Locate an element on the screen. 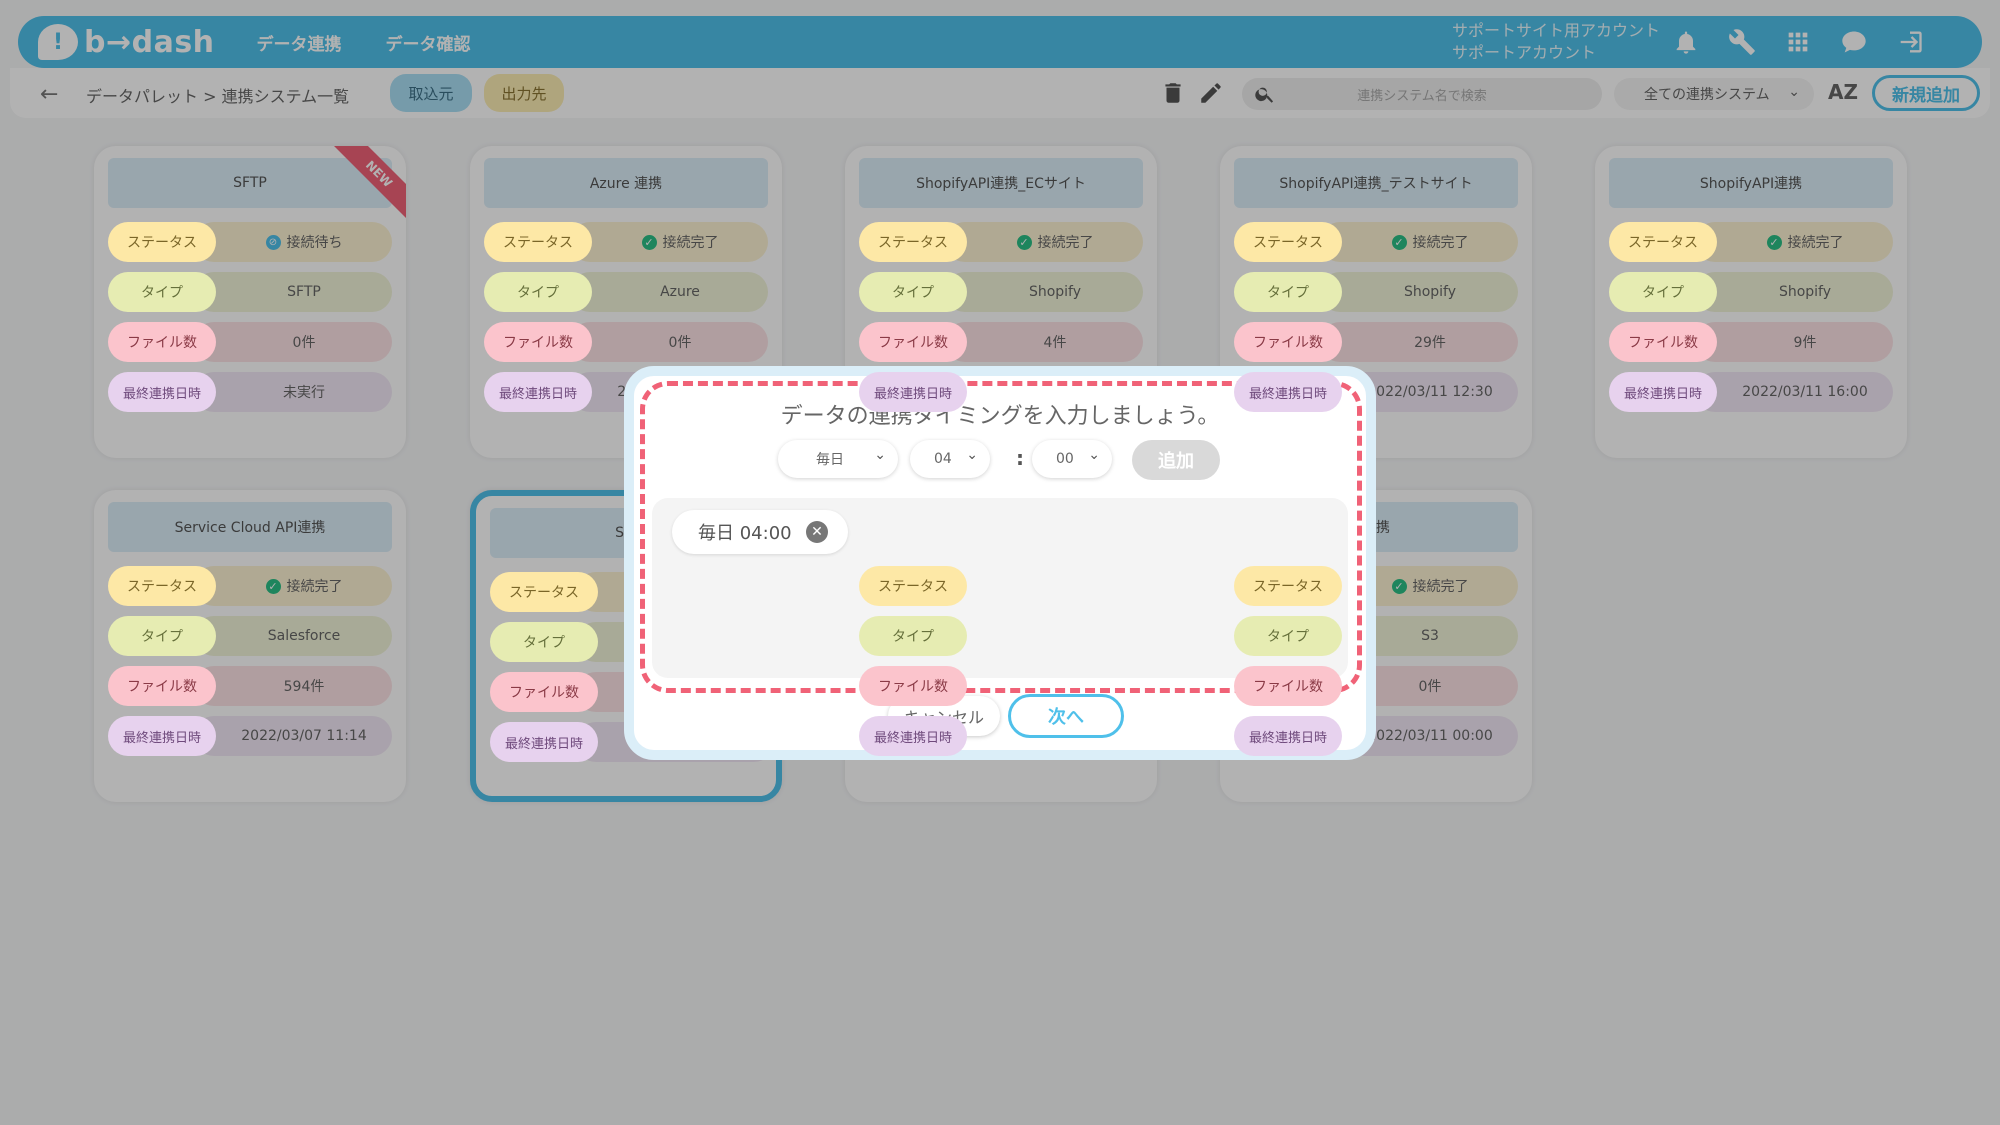  frequency-select: 毎日 ⌄ is located at coordinates (838, 459).